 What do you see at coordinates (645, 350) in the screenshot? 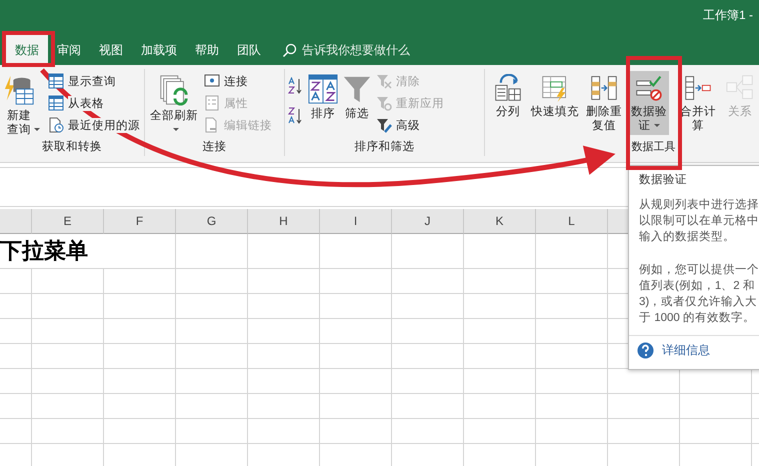
I see `help-icon` at bounding box center [645, 350].